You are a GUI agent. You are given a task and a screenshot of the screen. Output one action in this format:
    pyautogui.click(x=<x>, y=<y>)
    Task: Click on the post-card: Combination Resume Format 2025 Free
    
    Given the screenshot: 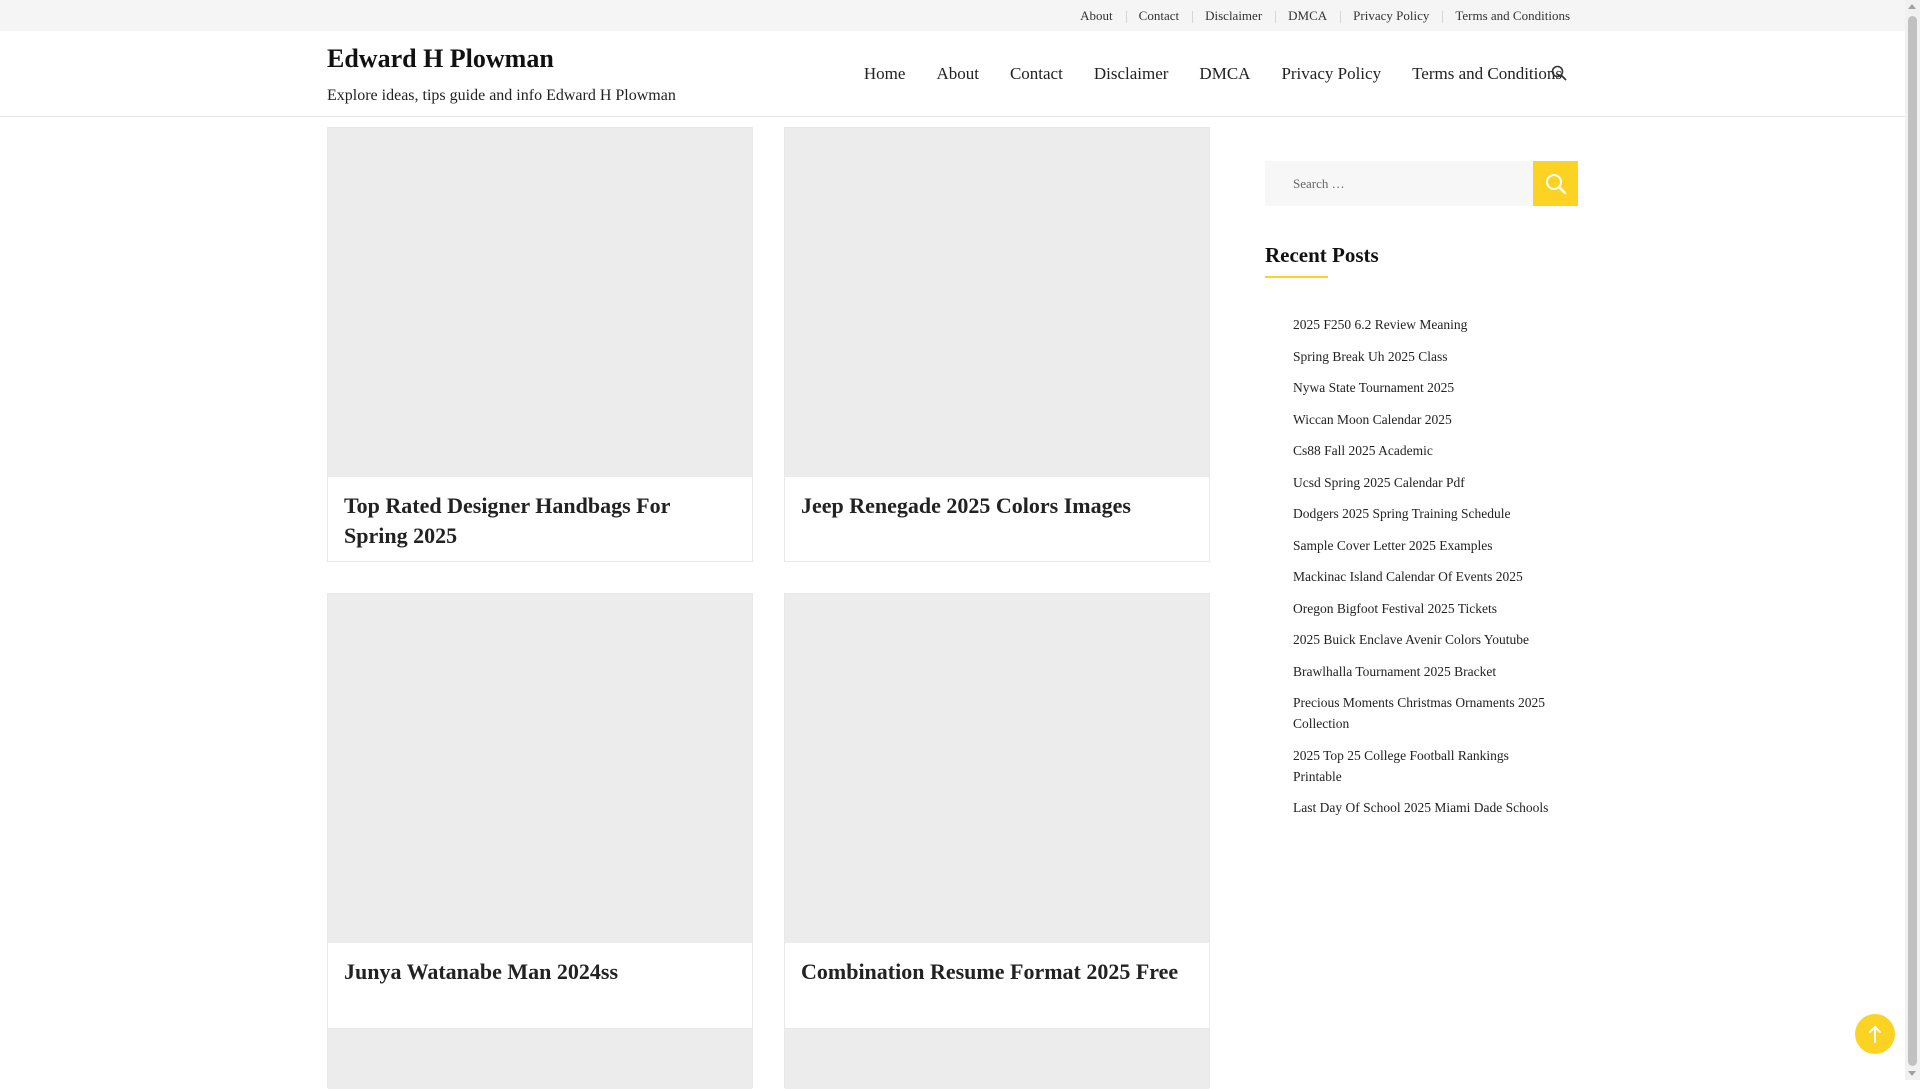 What is the action you would take?
    pyautogui.click(x=997, y=811)
    